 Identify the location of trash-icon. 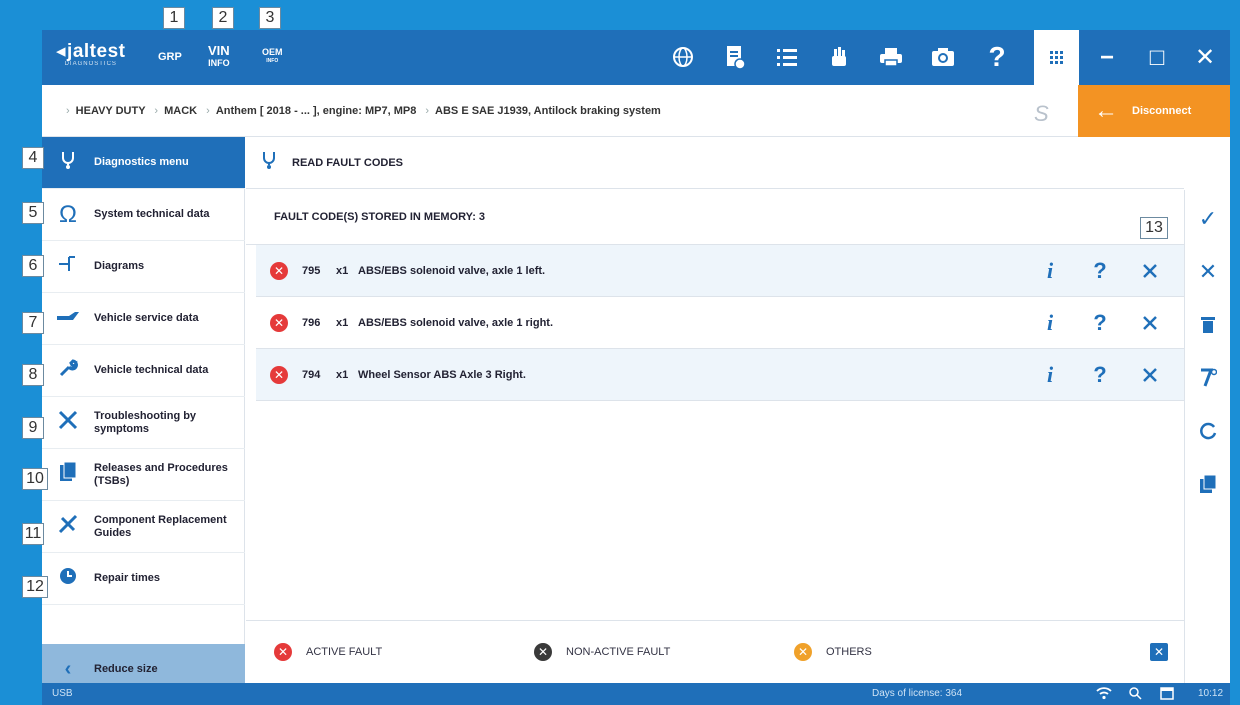
(1208, 325).